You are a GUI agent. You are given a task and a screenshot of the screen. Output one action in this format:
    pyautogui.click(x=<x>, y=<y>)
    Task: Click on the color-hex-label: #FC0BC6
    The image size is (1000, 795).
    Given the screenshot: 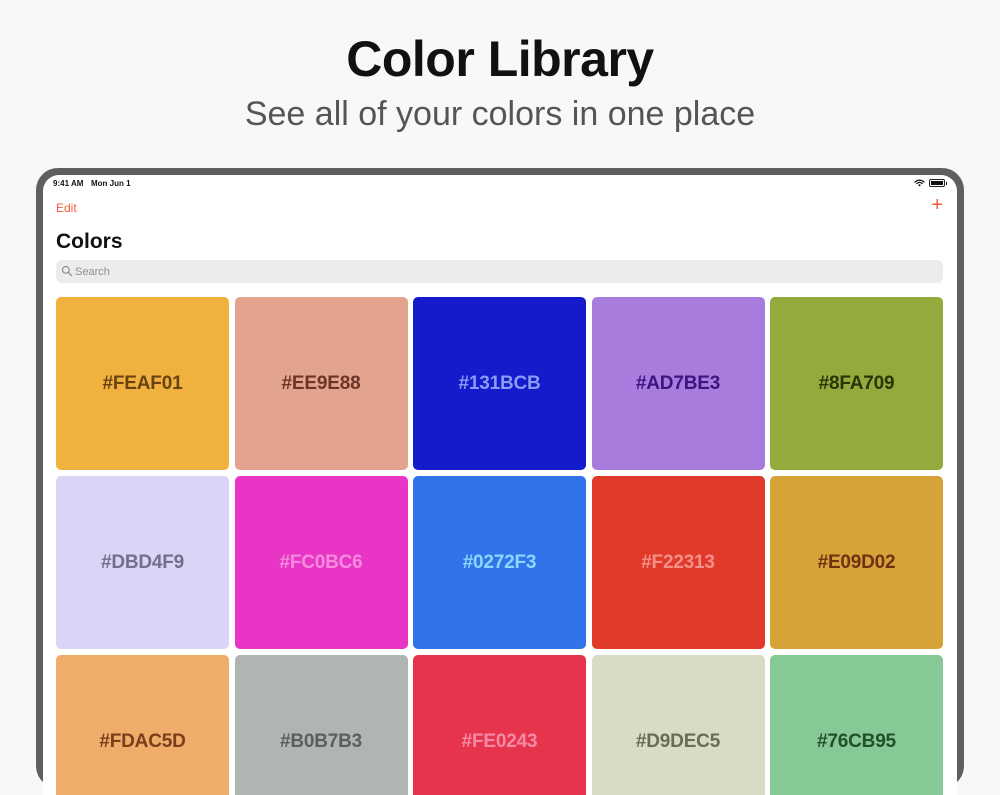 What is the action you would take?
    pyautogui.click(x=321, y=562)
    